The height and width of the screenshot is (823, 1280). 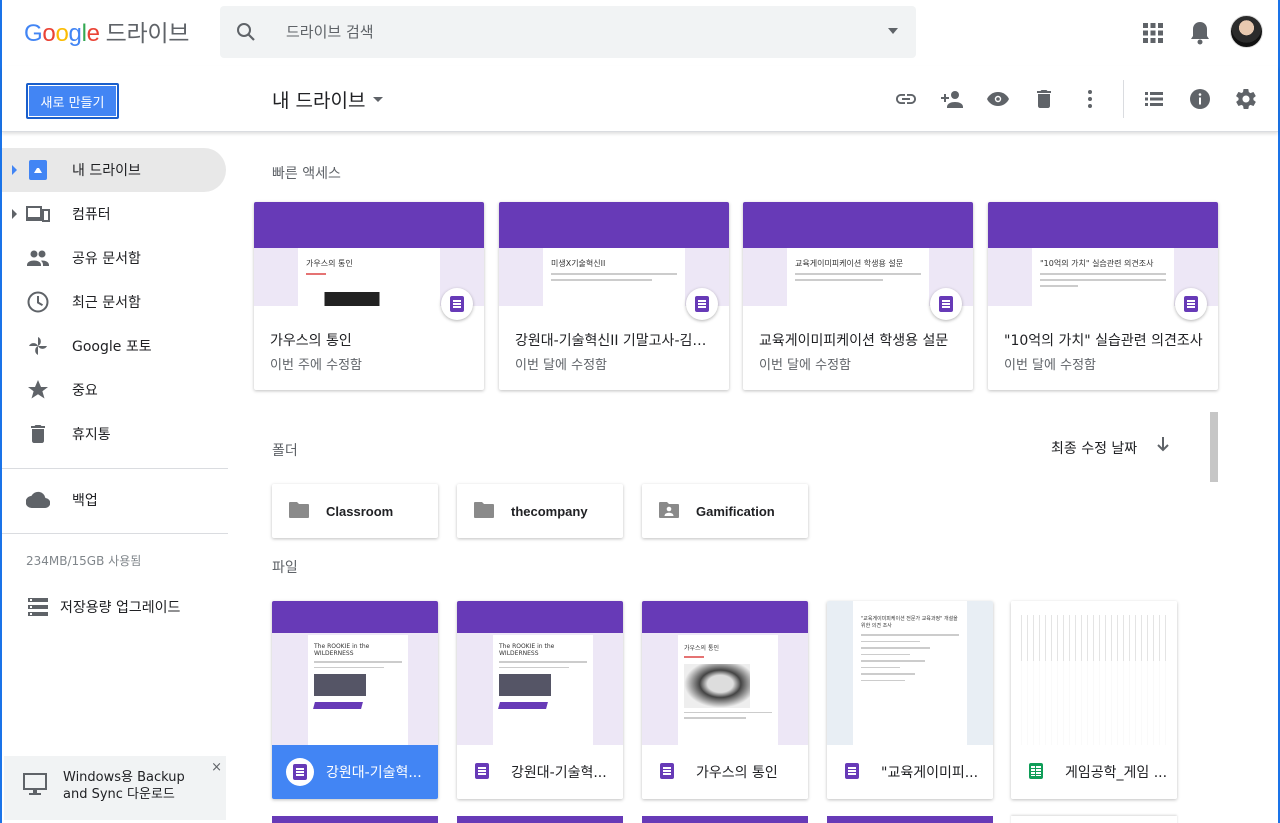 I want to click on search-options-dropdown-icon, so click(x=893, y=31).